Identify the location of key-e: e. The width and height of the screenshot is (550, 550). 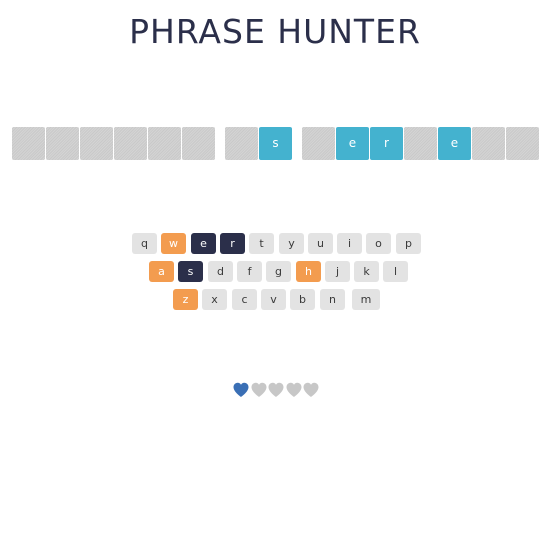
(203, 243).